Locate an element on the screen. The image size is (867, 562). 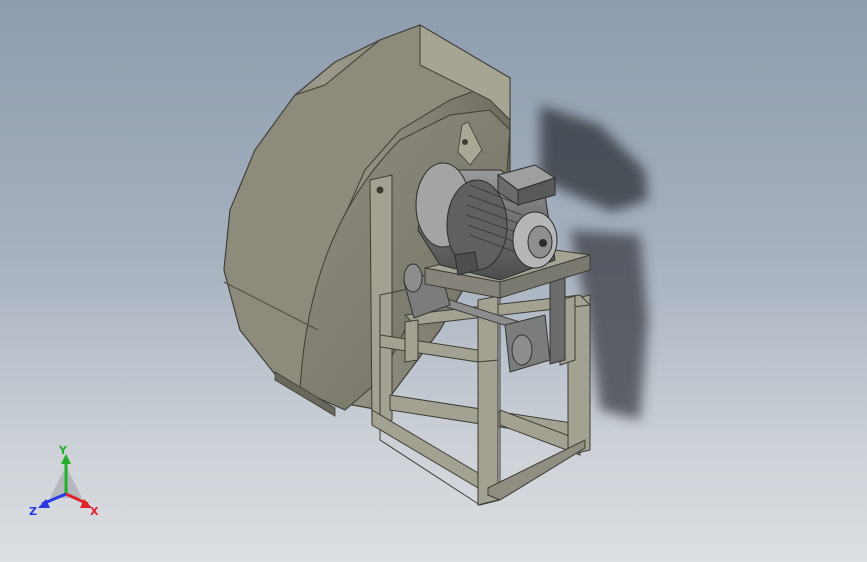
y-axis-label: Y is located at coordinates (63, 451).